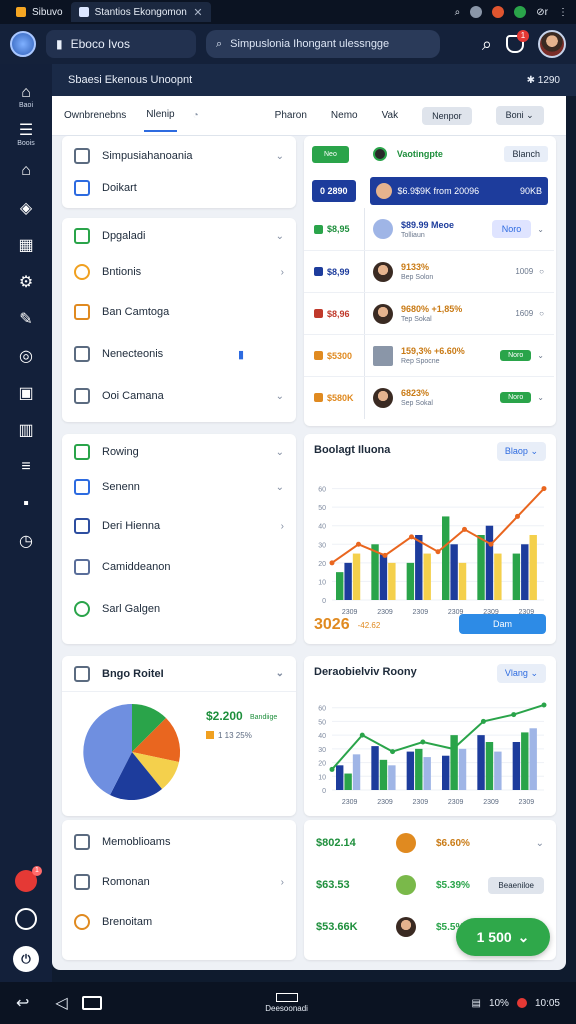 Image resolution: width=576 pixels, height=1024 pixels. Describe the element at coordinates (330, 154) in the screenshot. I see `new-button: Neo` at that location.